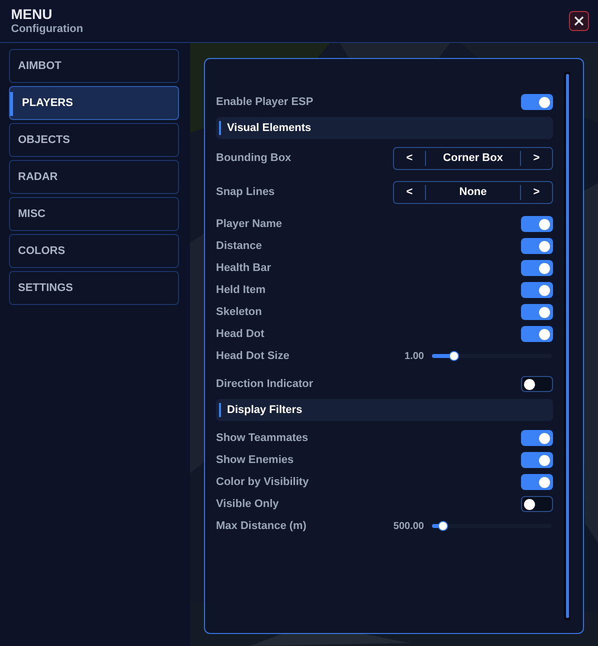 This screenshot has width=598, height=646. I want to click on setting-label: Show Enemies, so click(255, 460).